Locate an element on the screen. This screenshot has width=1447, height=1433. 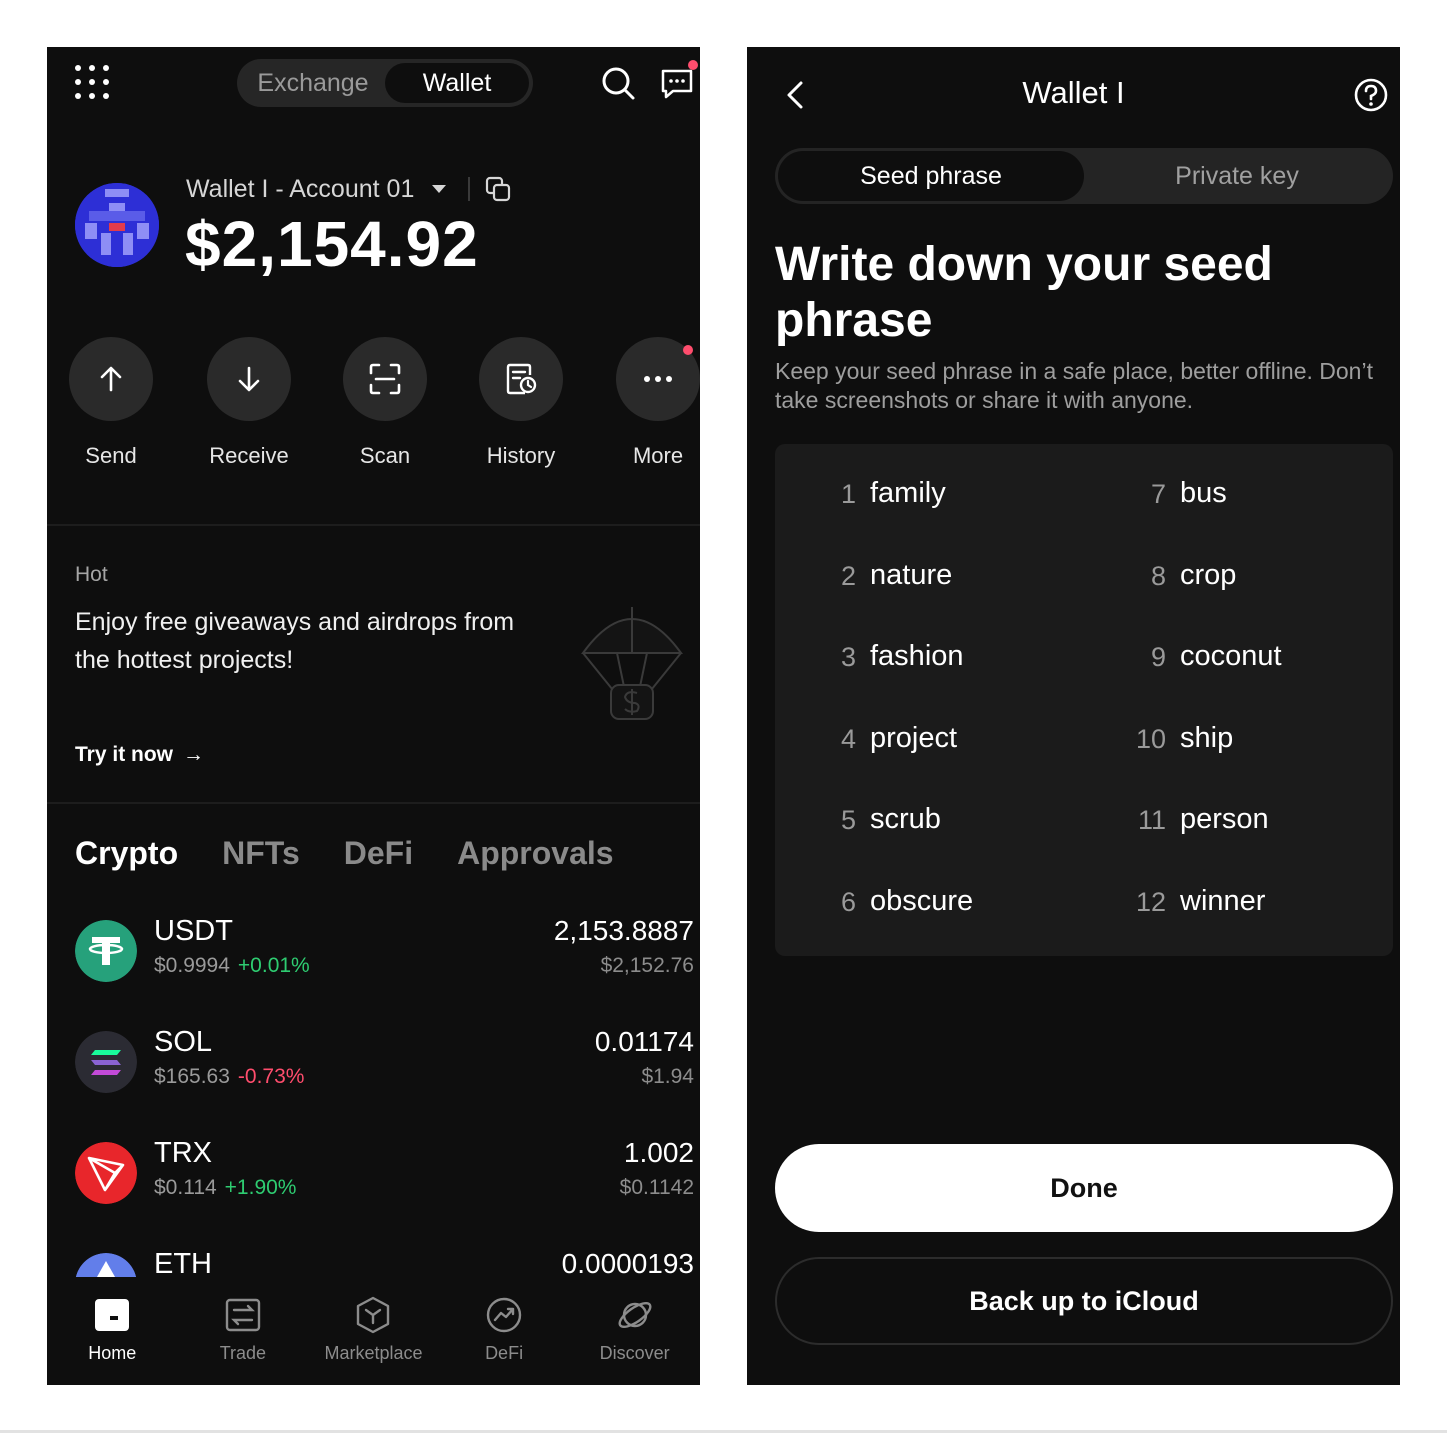
word-text: winner is located at coordinates (1223, 901).